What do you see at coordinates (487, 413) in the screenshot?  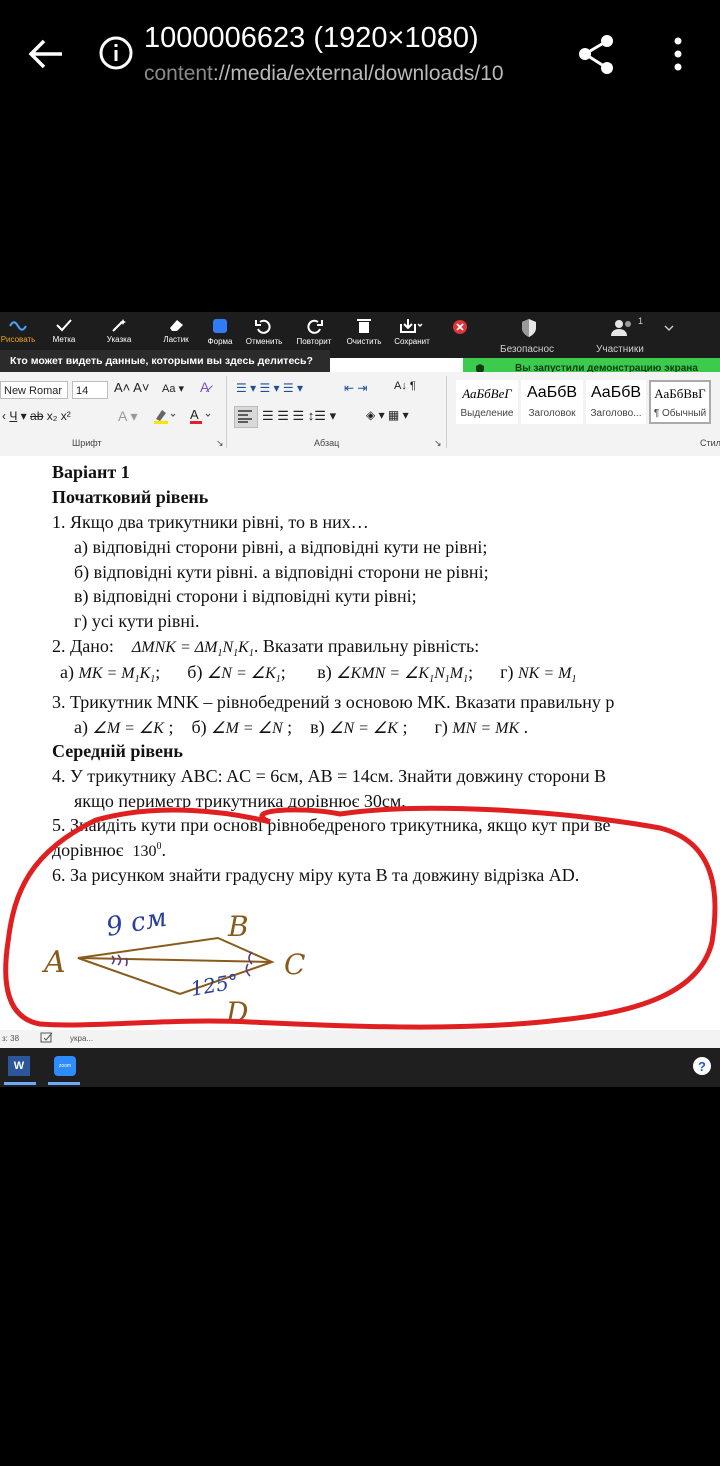 I see `style-name: Выделение` at bounding box center [487, 413].